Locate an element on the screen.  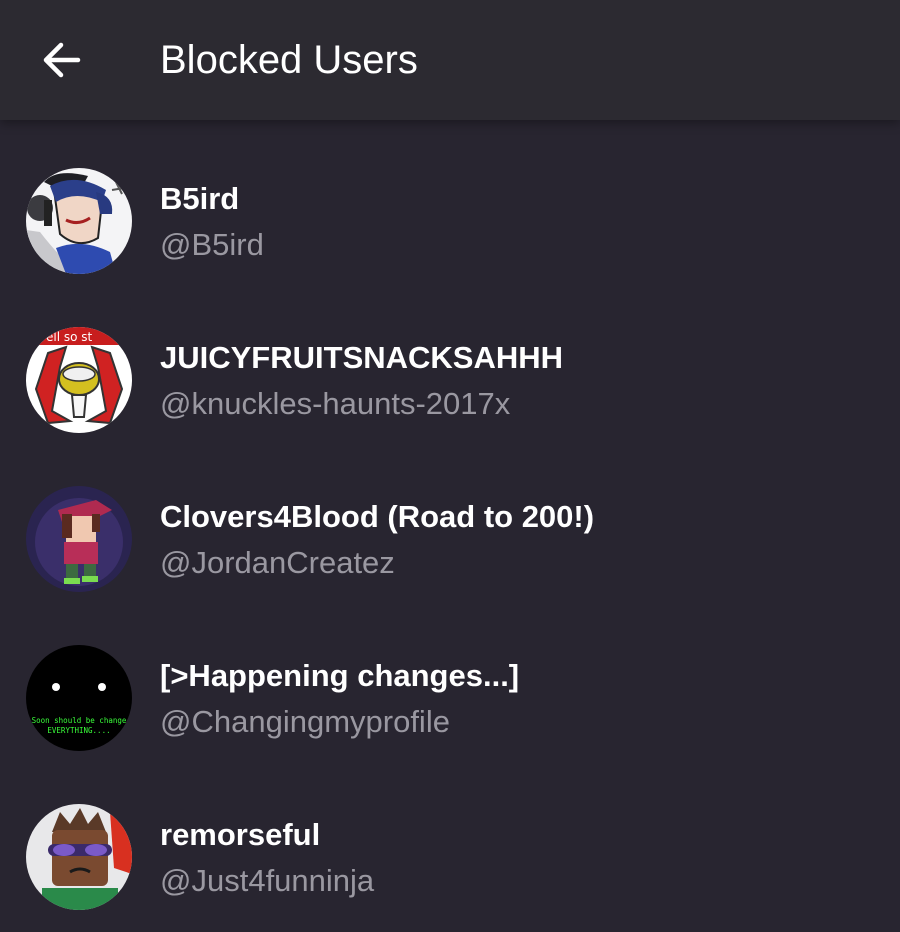
avatar-caption: Soon should be change is located at coordinates (79, 720).